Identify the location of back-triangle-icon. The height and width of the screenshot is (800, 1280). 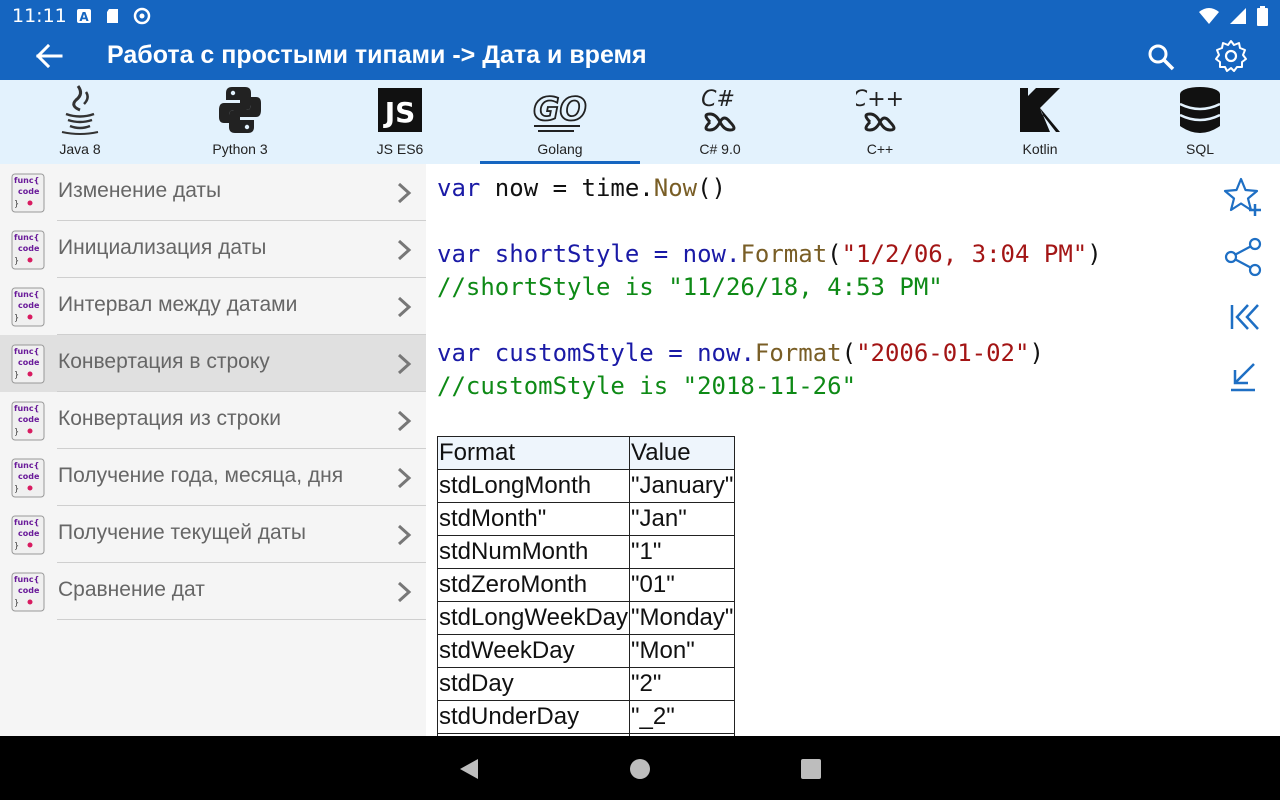
(469, 769).